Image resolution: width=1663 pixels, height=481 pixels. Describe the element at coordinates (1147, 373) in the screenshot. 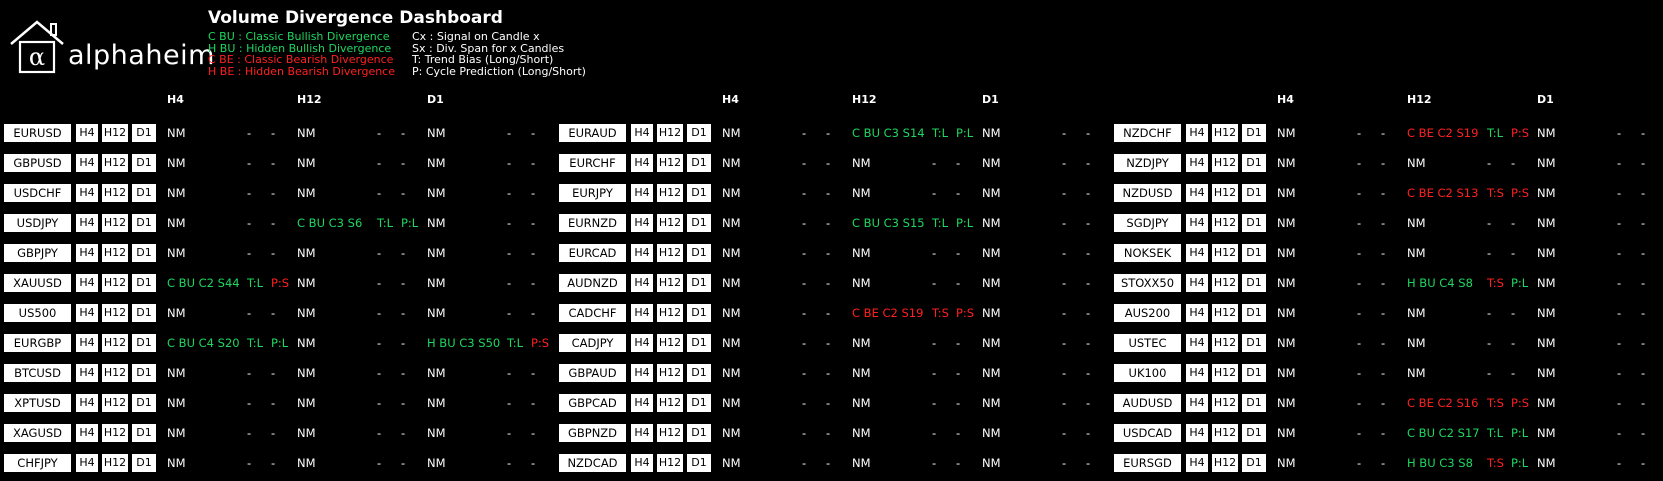

I see `symbol-button: UK100` at that location.